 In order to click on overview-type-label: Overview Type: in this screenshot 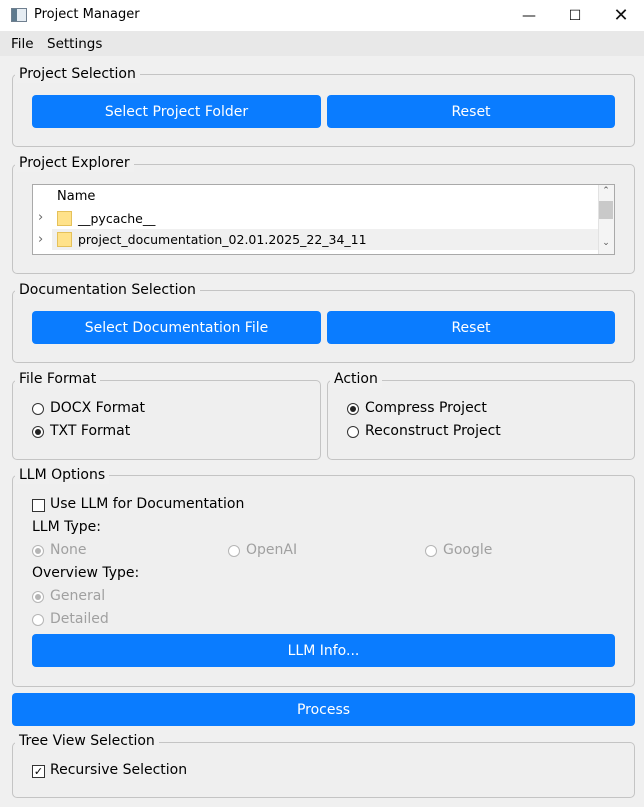, I will do `click(86, 573)`.